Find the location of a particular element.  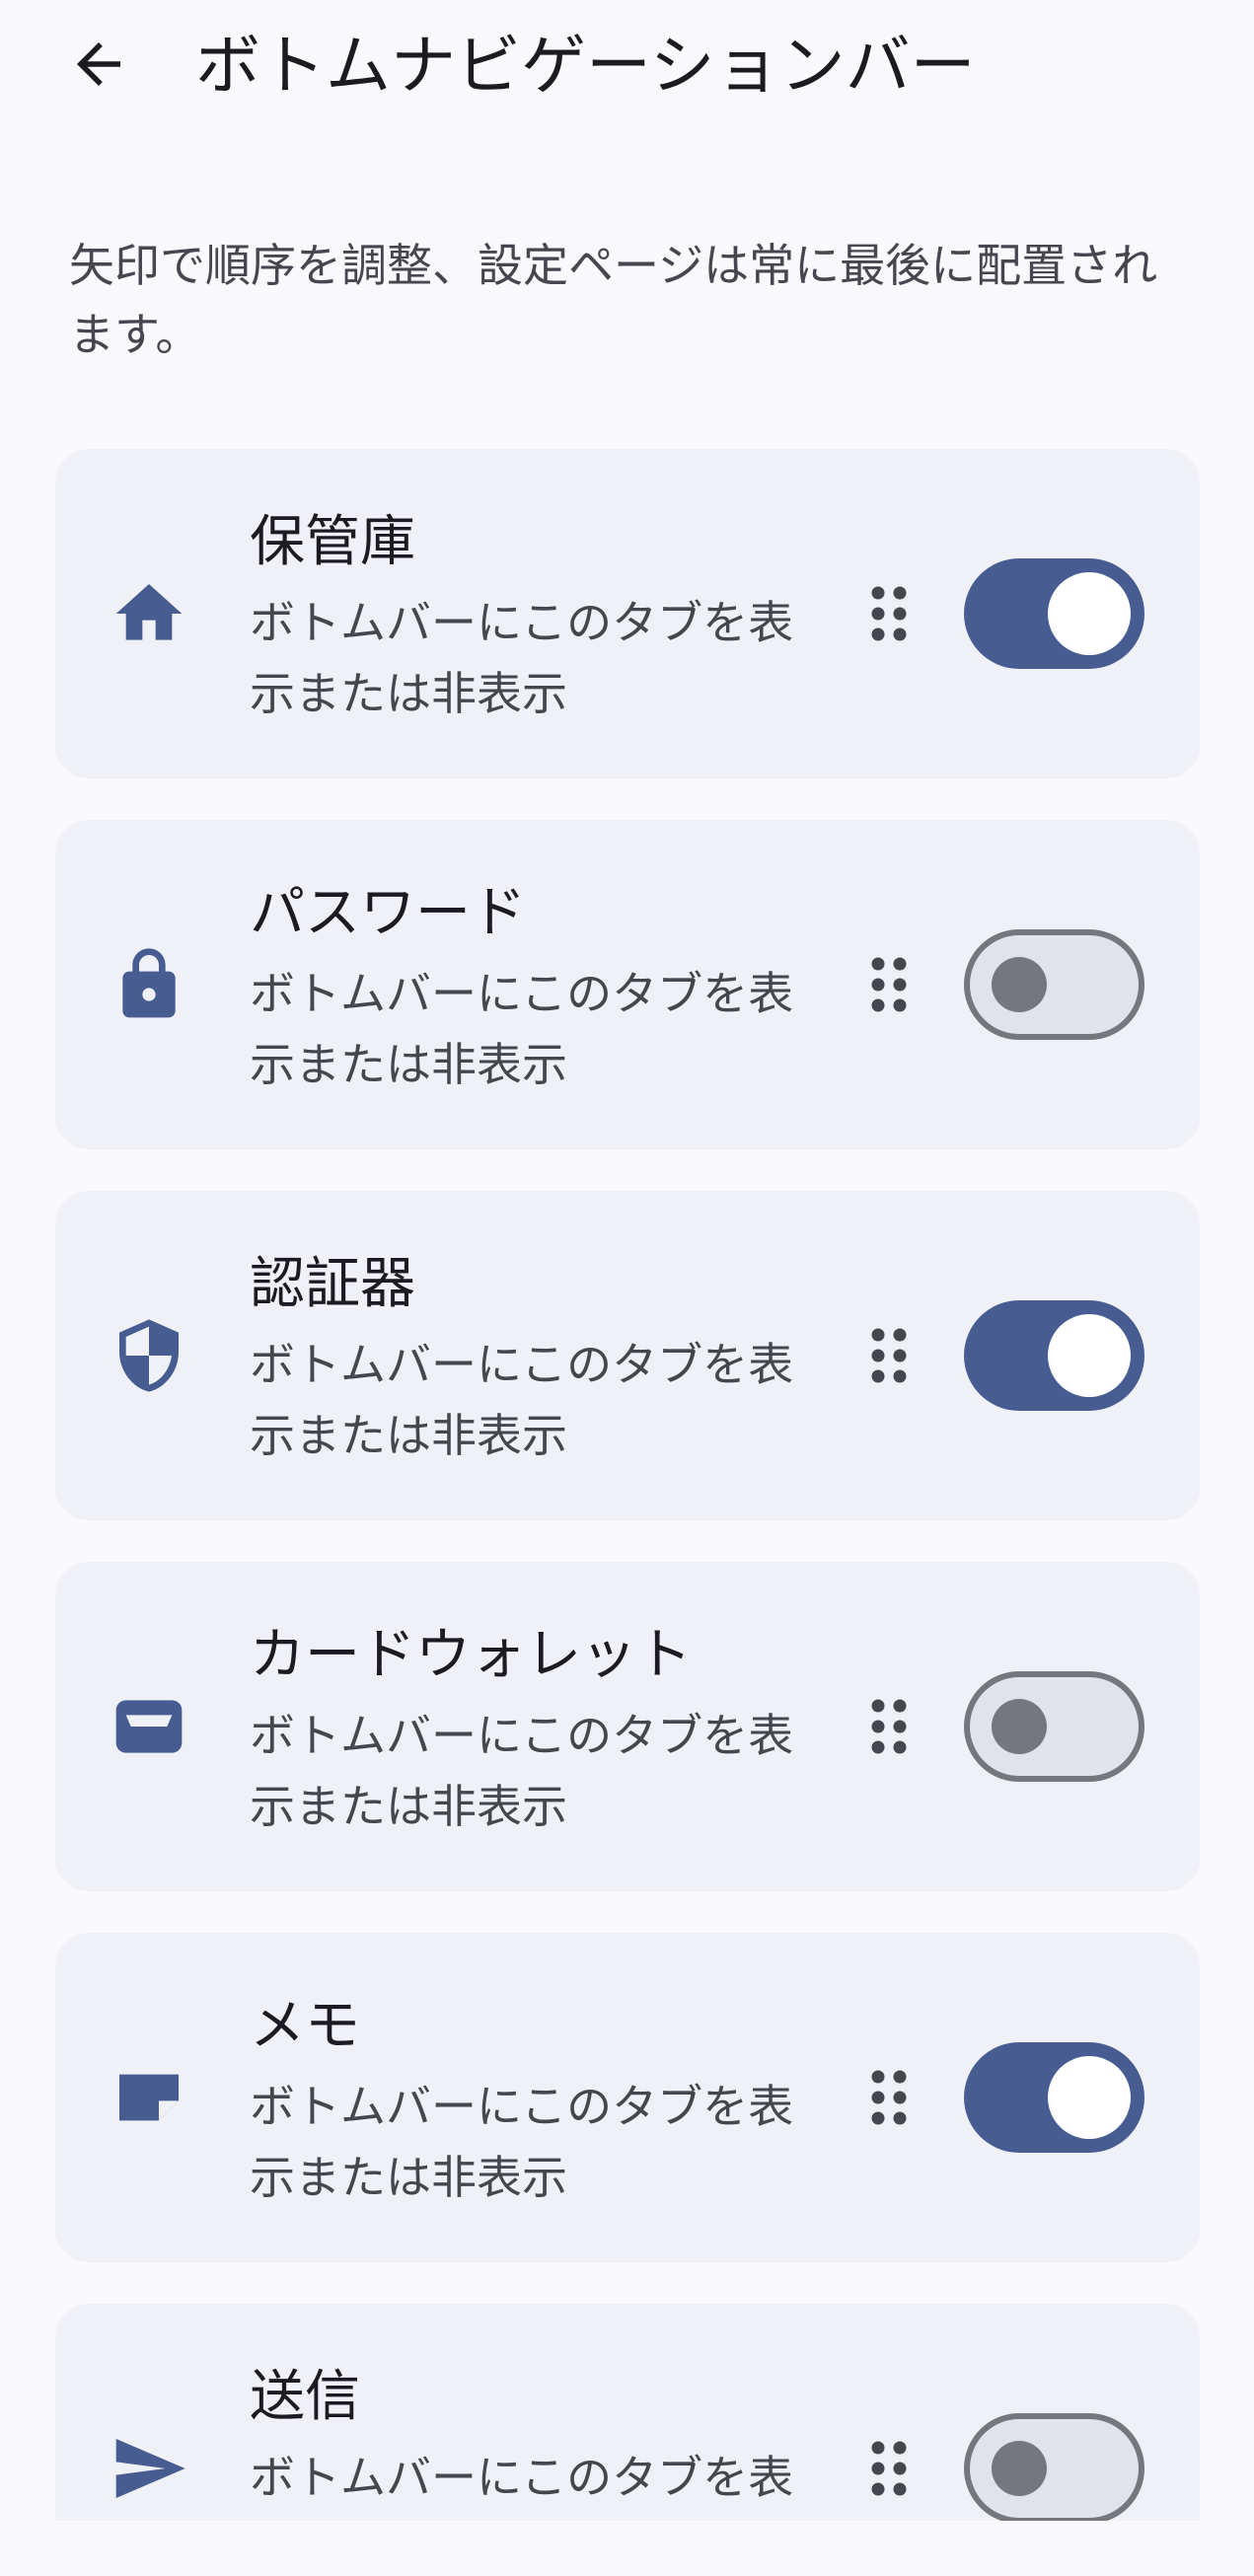

note-icon is located at coordinates (149, 2097).